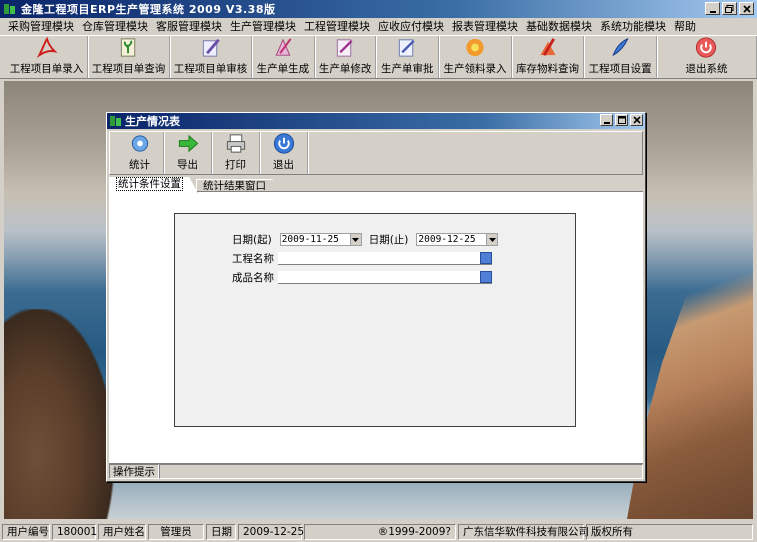 This screenshot has width=757, height=542. I want to click on plant-document-icon, so click(127, 47).